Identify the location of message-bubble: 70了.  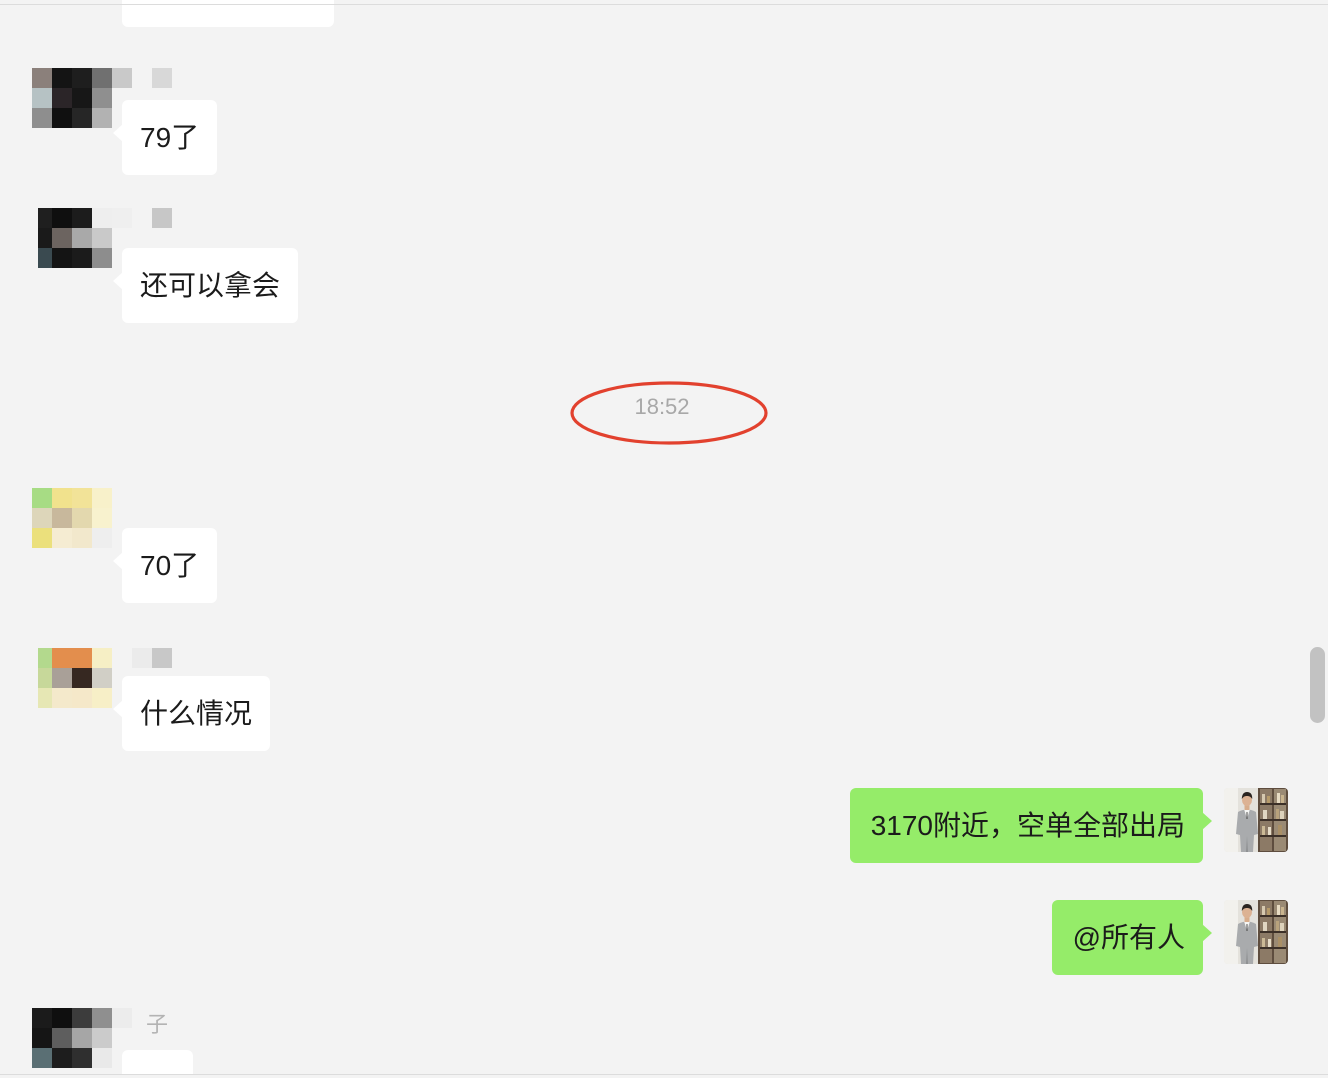
(165, 565).